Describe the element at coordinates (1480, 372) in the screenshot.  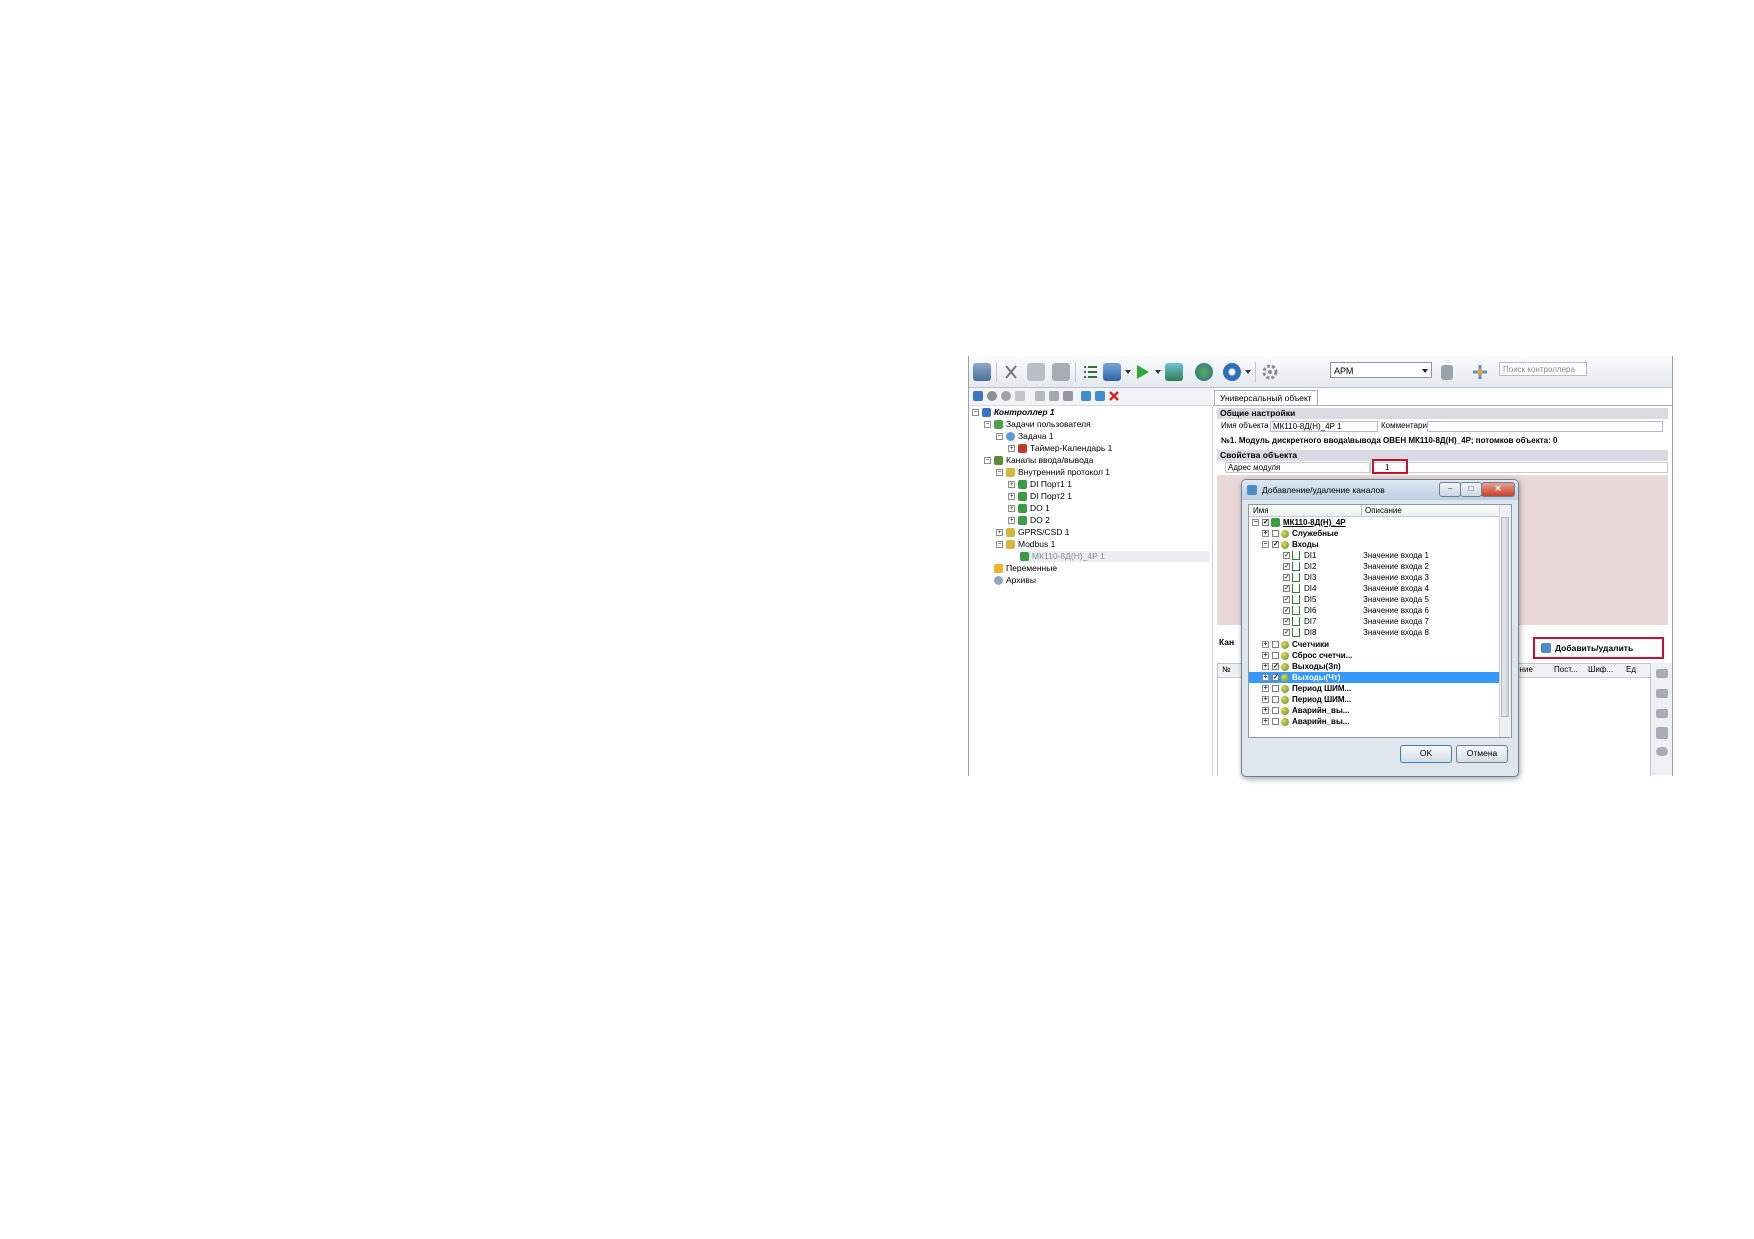
I see `find-controller-icon` at that location.